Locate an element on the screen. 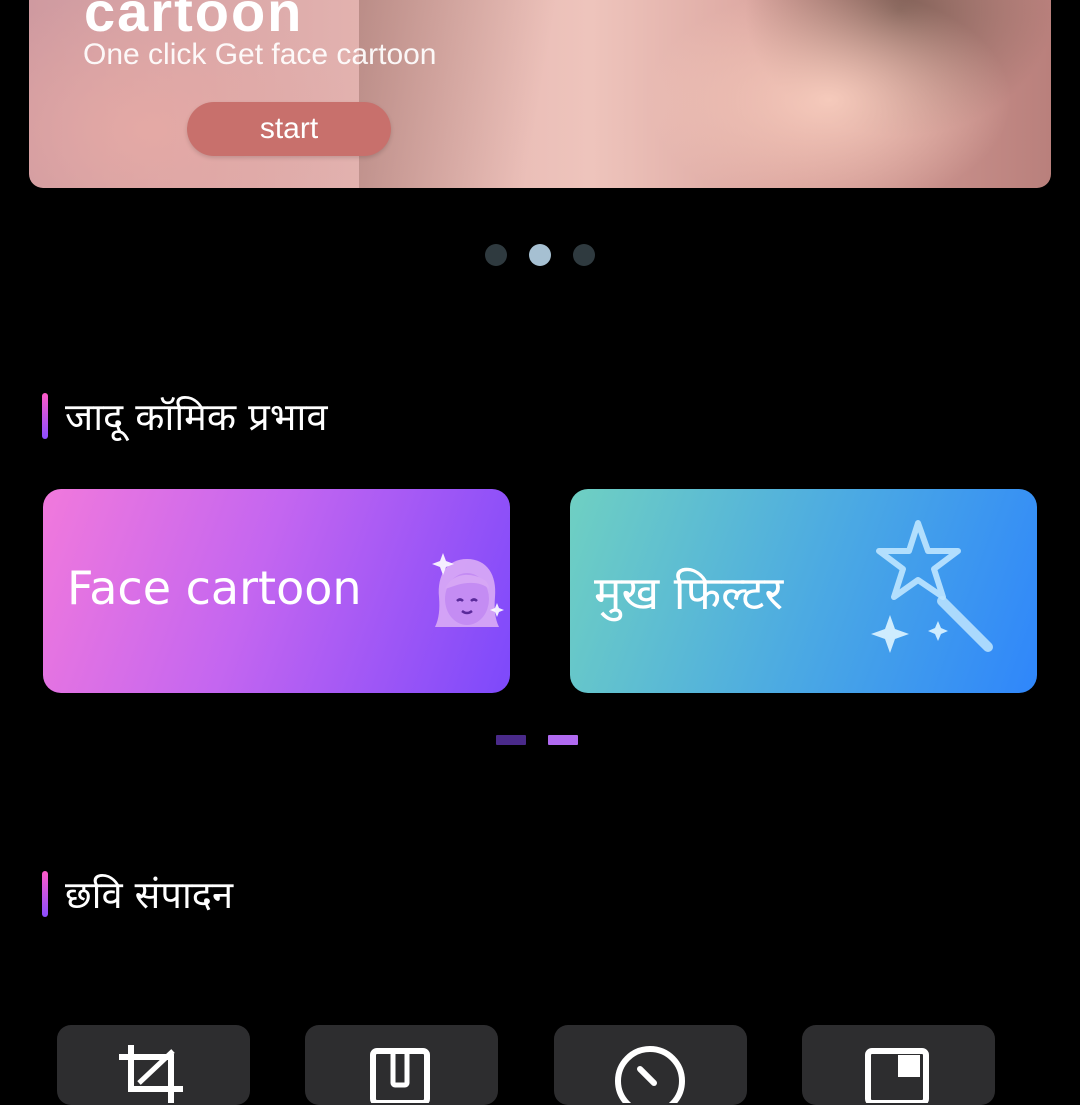  start-button: start is located at coordinates (289, 129).